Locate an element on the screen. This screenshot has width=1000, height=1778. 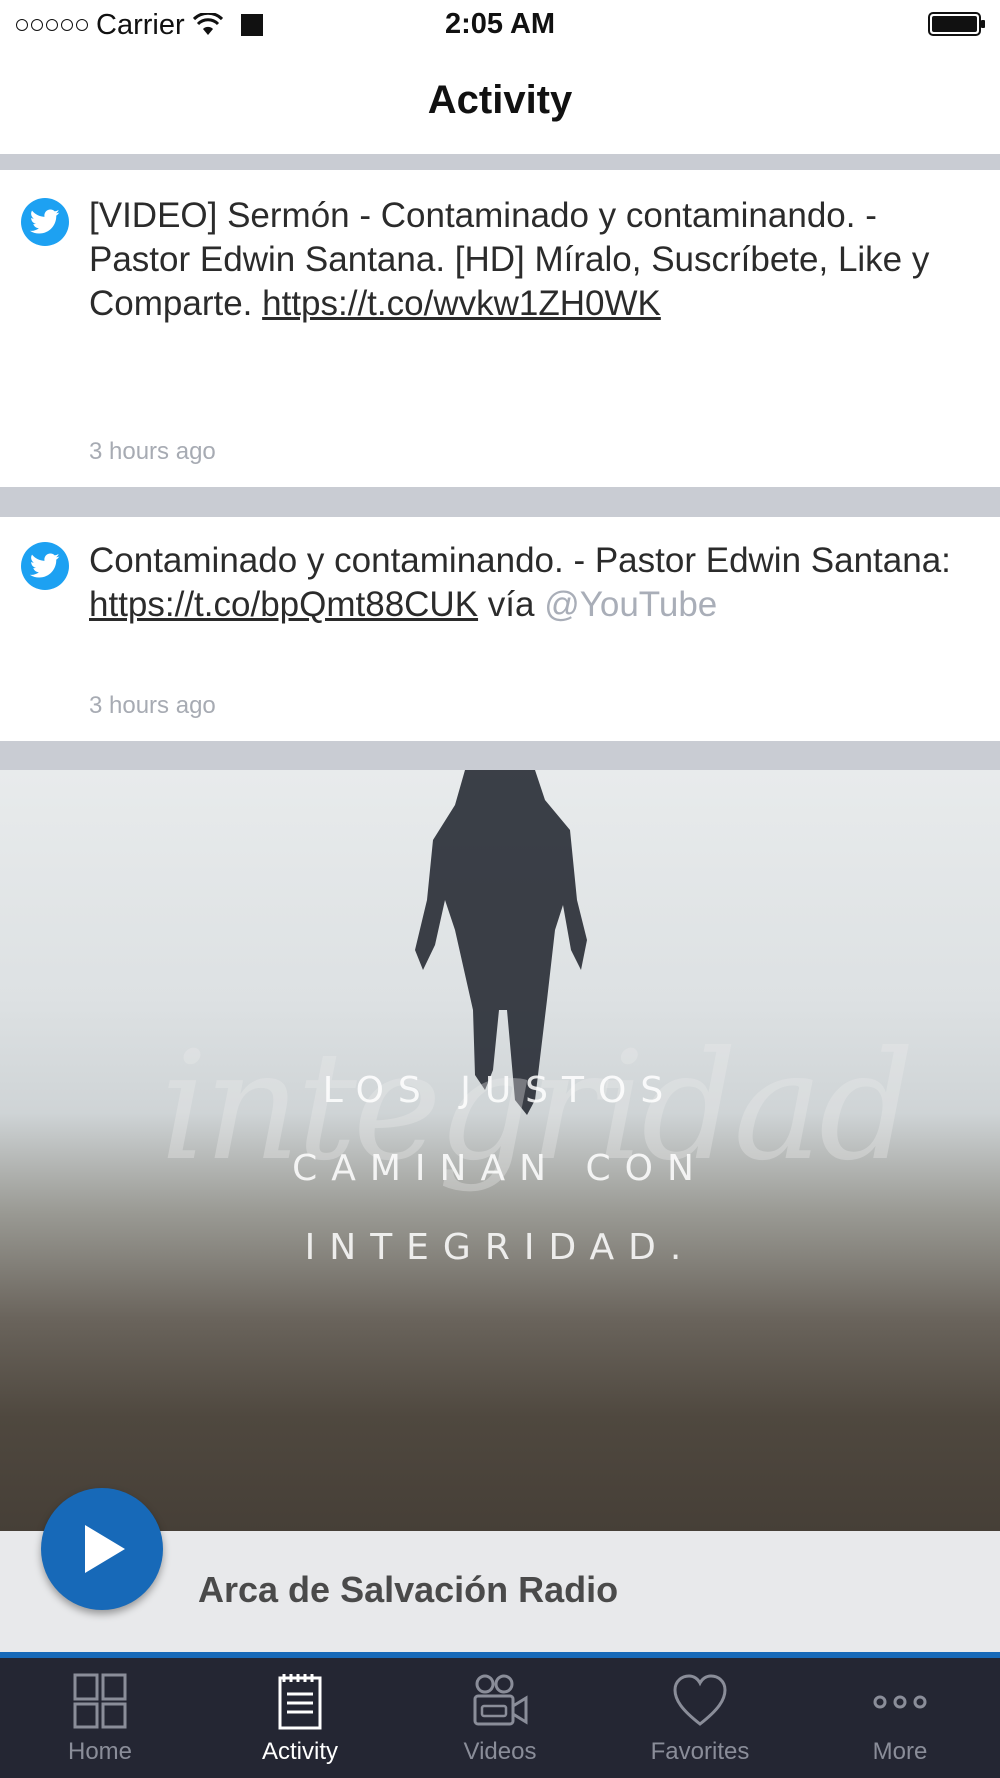
tab-home: Home is located at coordinates (100, 1718).